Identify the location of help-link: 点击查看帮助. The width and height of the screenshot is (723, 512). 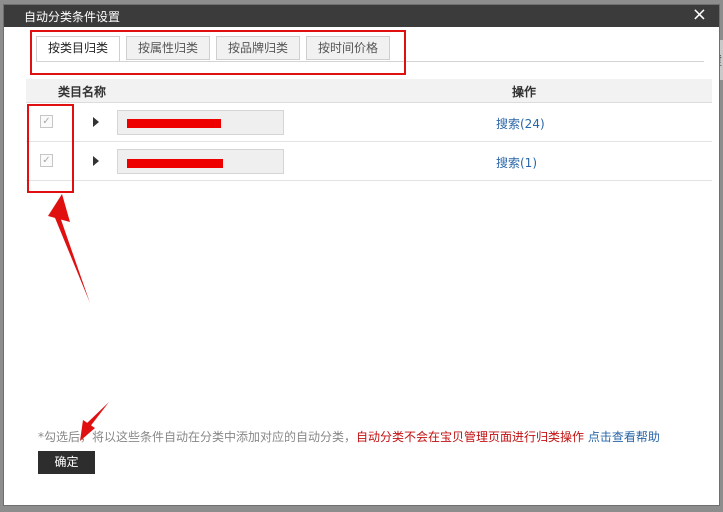
(624, 437).